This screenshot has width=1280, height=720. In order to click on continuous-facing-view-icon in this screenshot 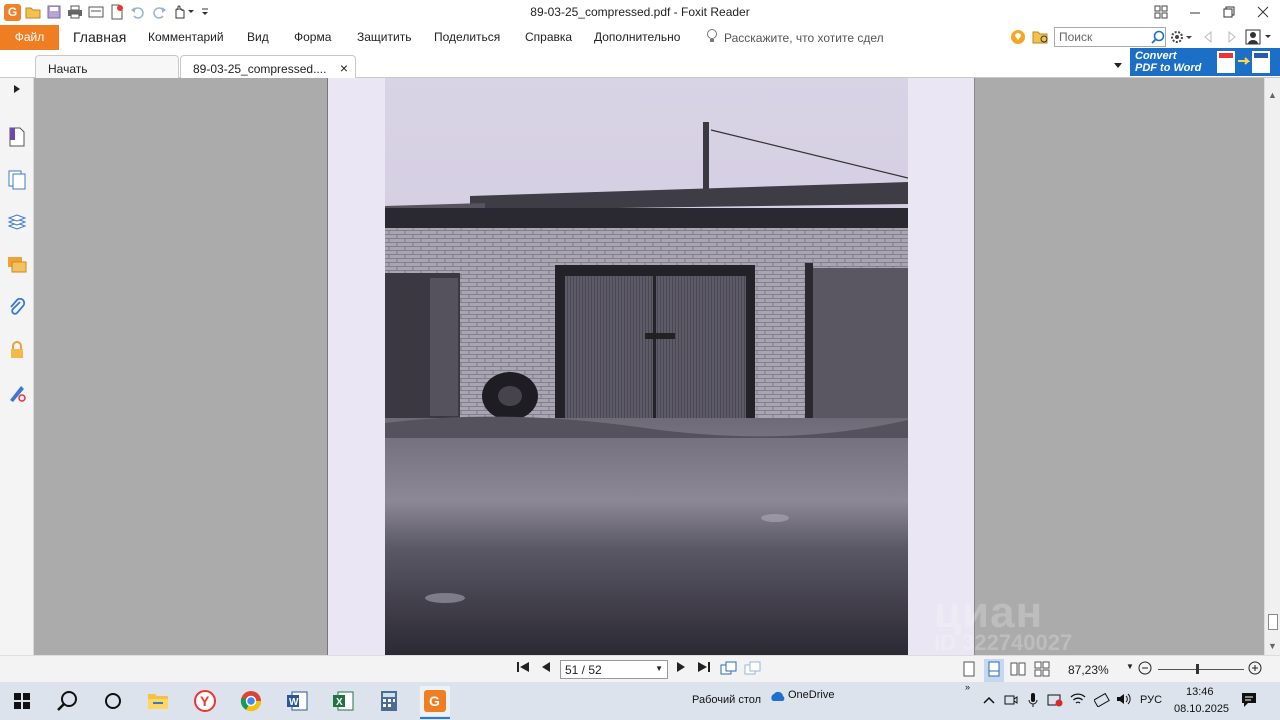, I will do `click(1042, 670)`.